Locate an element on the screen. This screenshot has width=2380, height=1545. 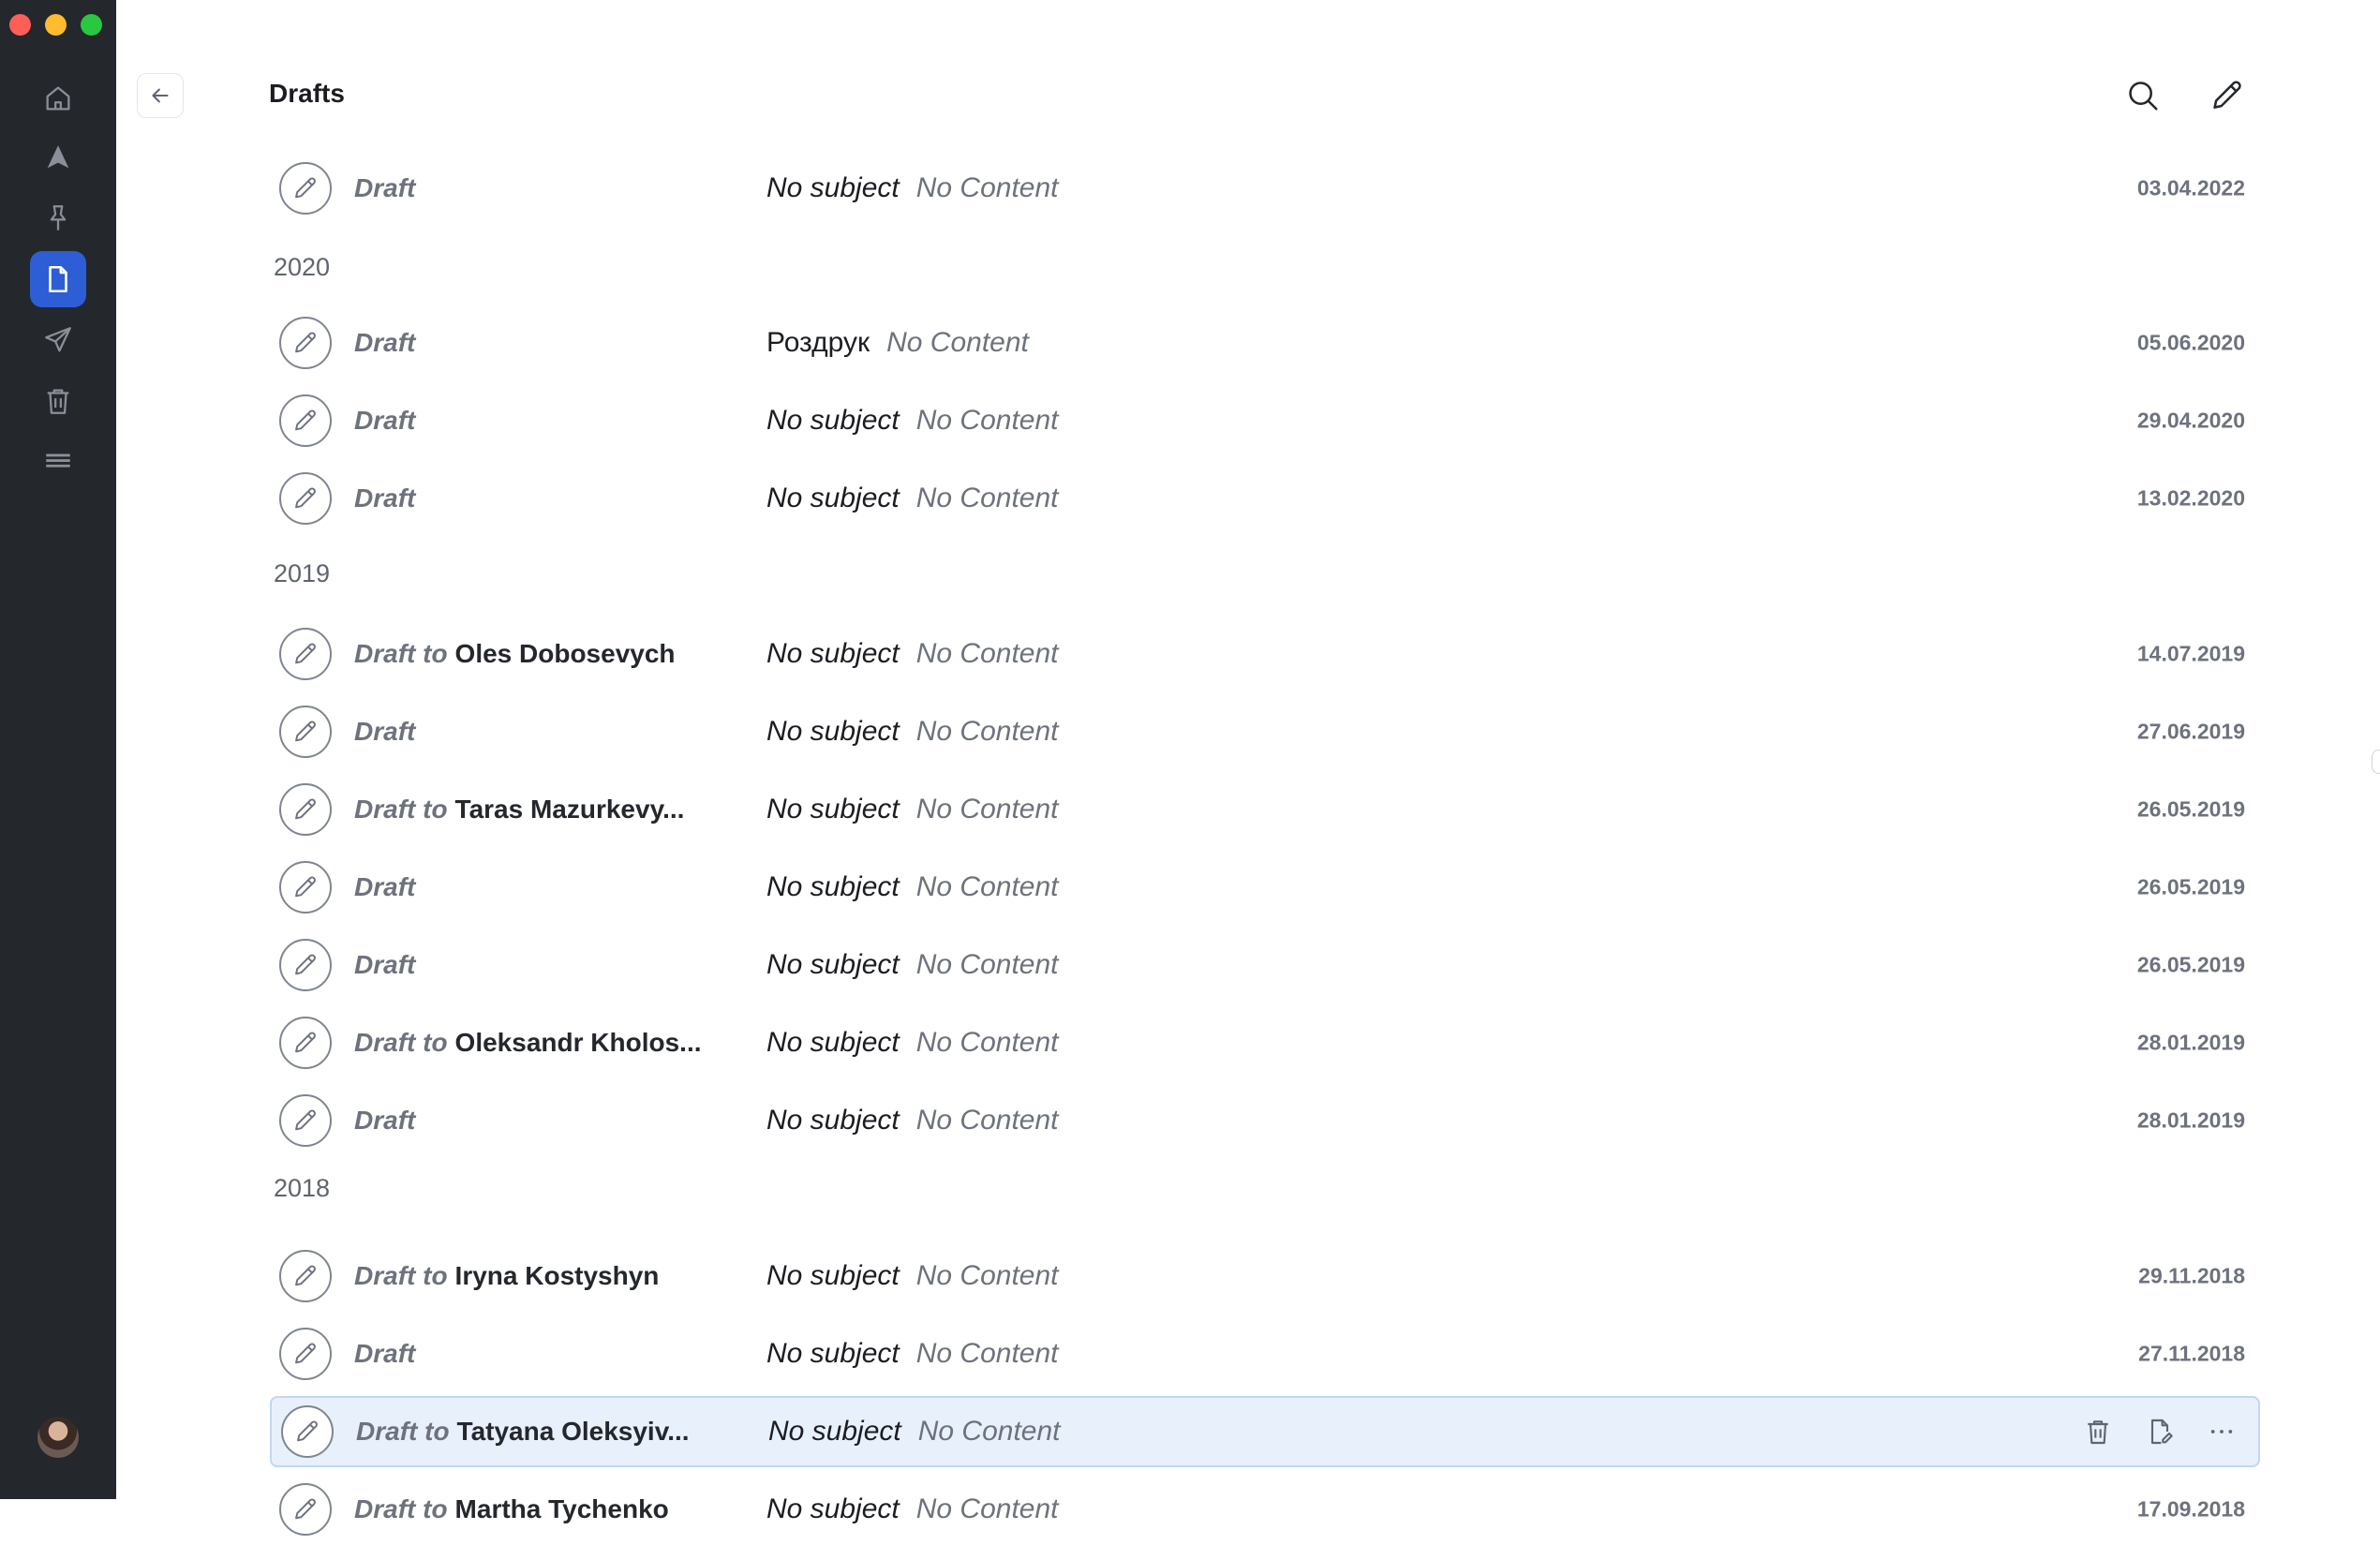
draft-date: 03.04.2022 is located at coordinates (2190, 188).